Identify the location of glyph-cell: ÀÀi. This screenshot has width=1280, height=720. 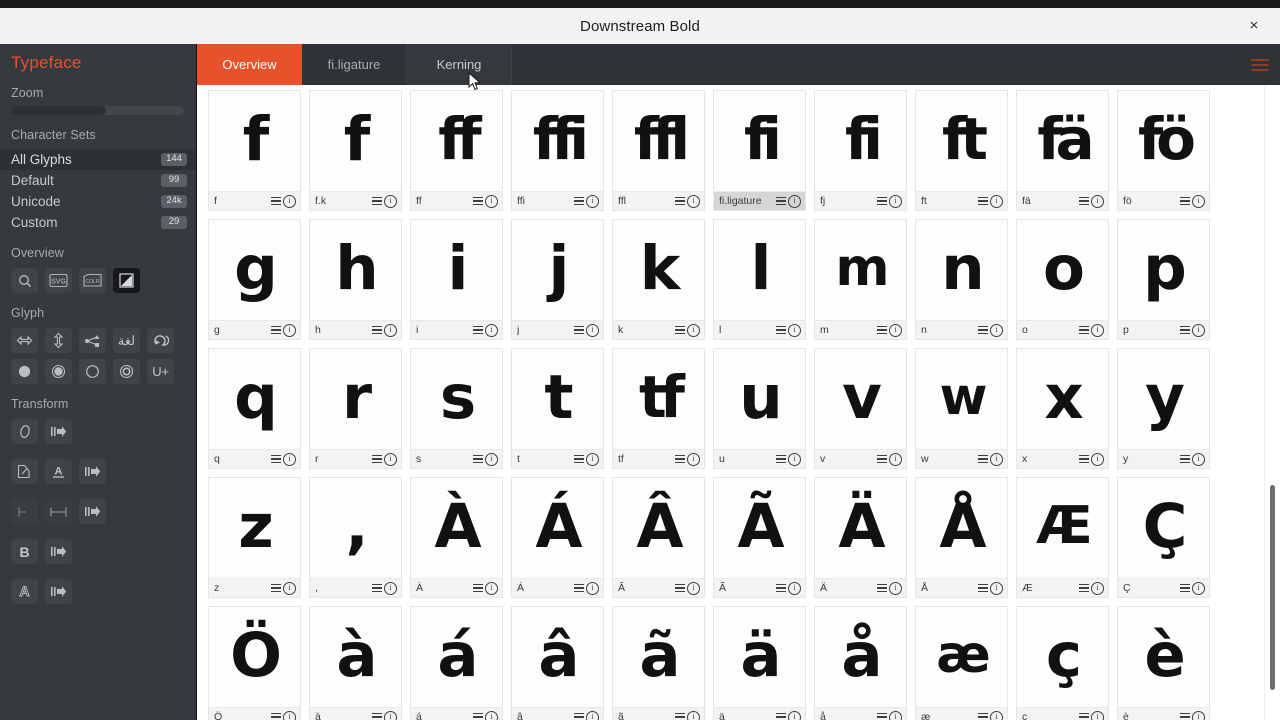
(456, 537).